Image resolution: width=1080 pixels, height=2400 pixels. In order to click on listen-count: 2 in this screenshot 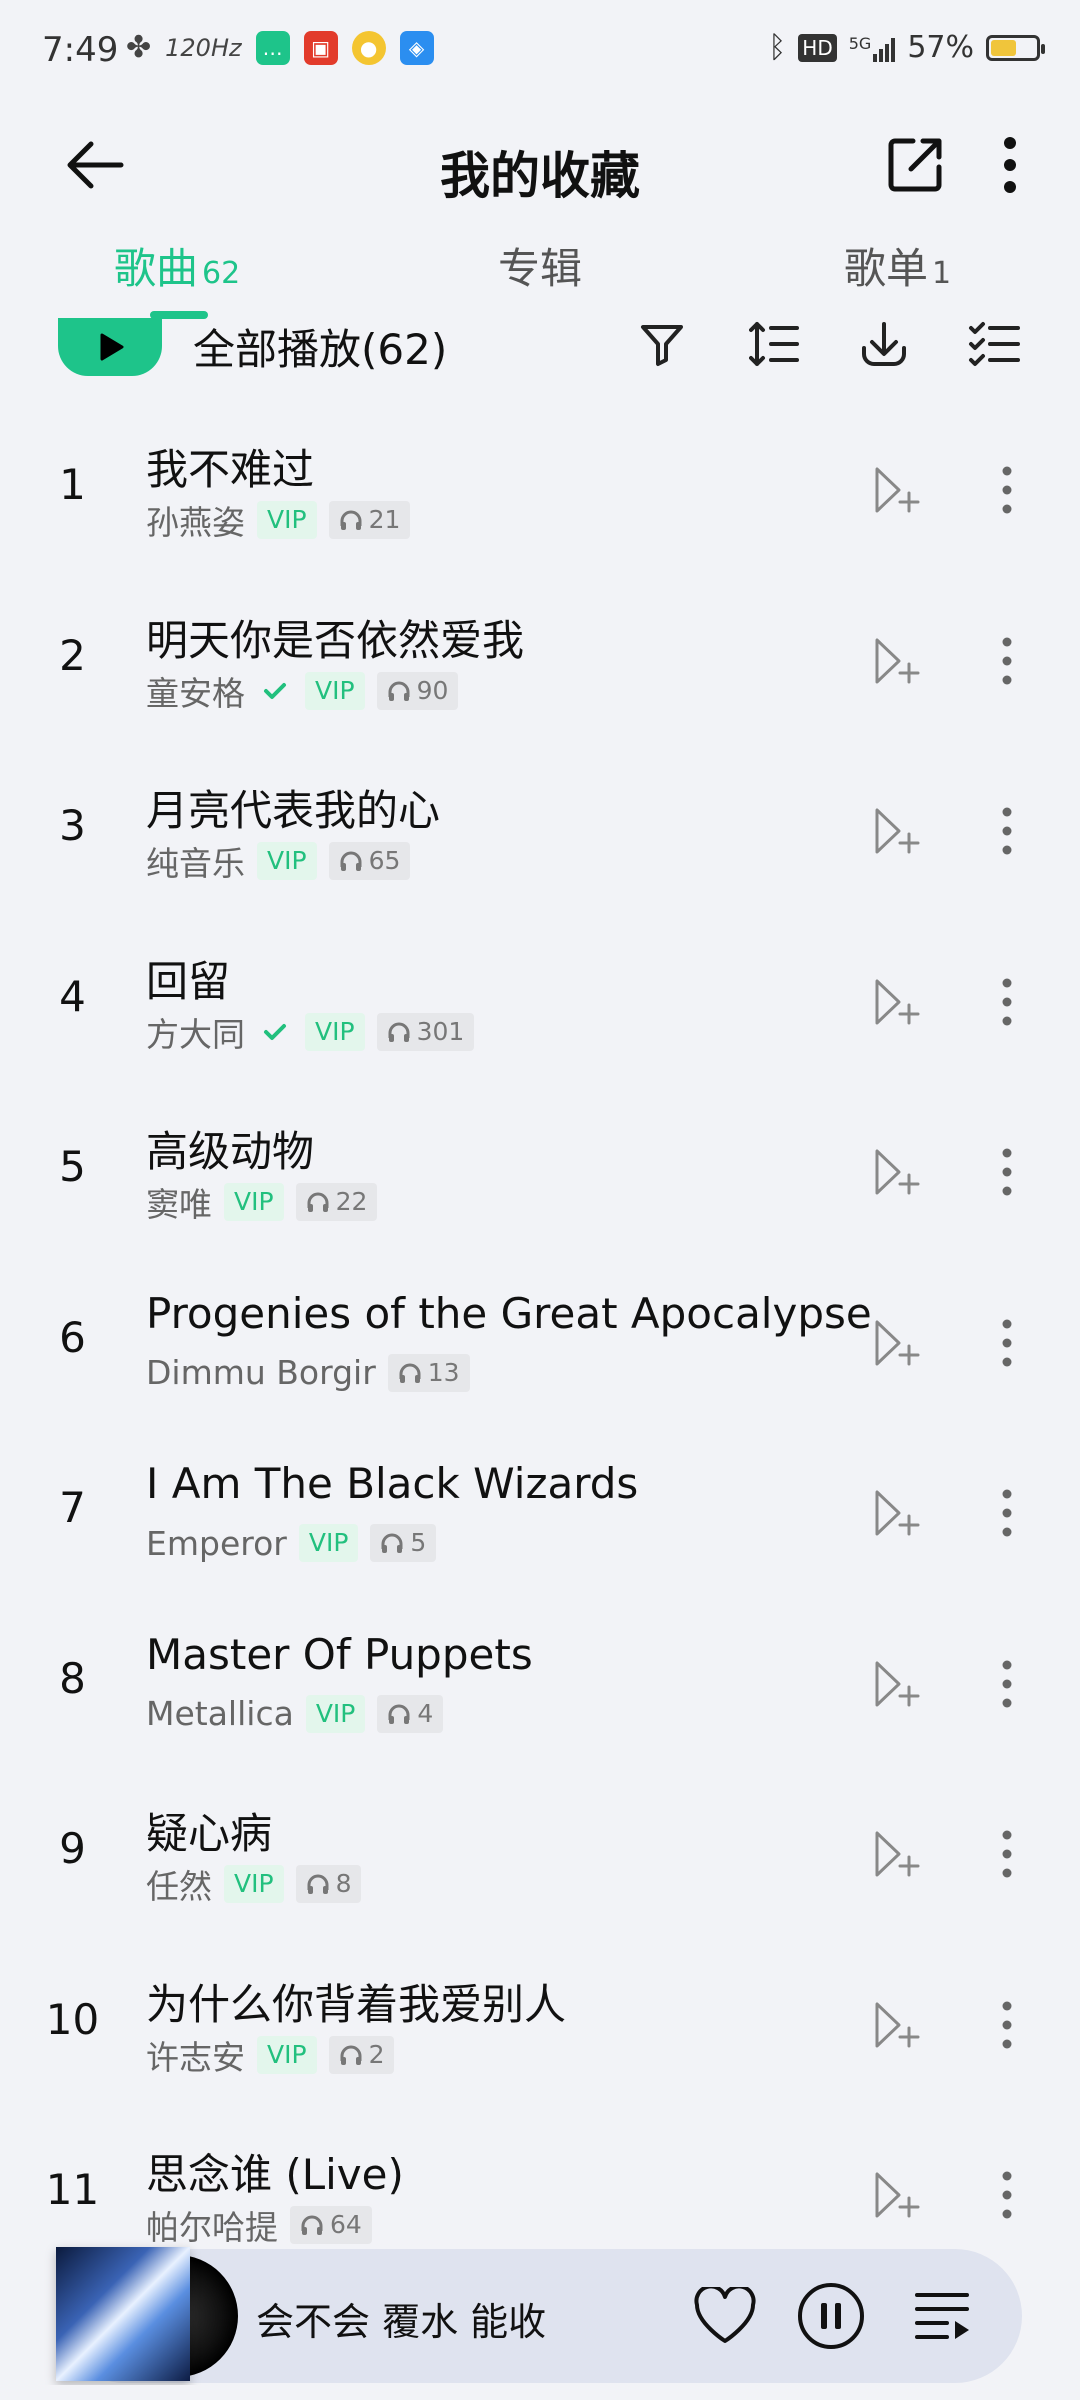, I will do `click(376, 2054)`.